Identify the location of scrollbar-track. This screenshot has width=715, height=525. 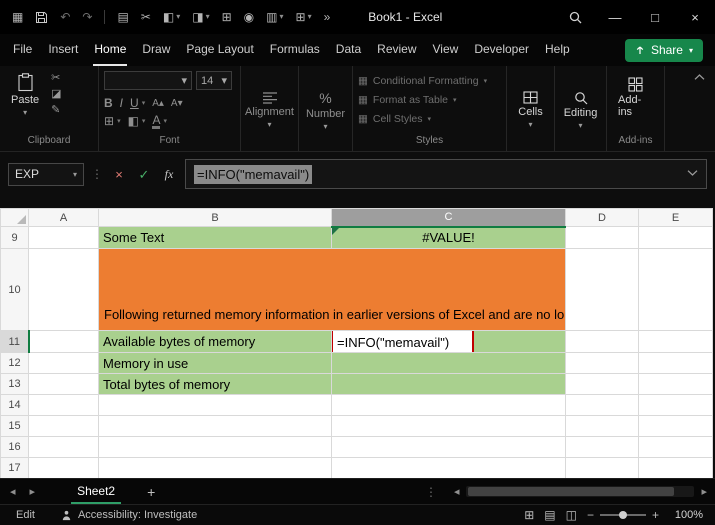
(580, 491).